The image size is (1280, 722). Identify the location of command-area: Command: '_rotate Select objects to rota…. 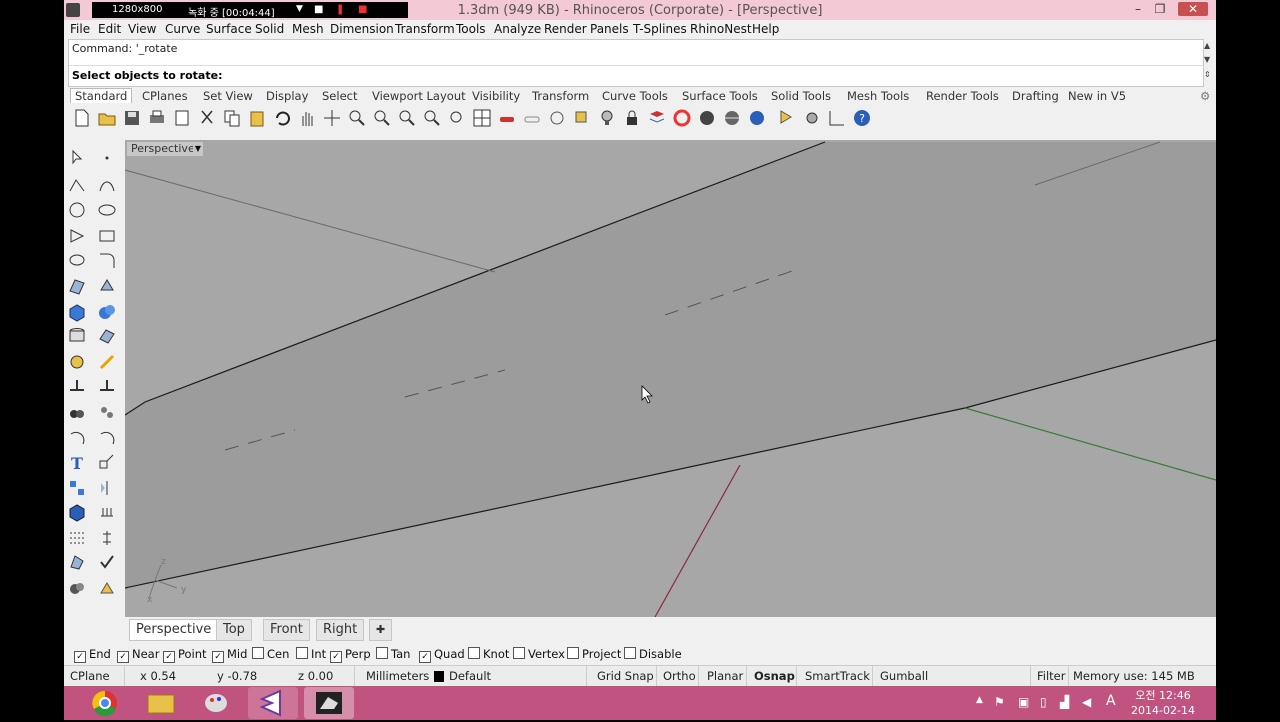
(636, 63).